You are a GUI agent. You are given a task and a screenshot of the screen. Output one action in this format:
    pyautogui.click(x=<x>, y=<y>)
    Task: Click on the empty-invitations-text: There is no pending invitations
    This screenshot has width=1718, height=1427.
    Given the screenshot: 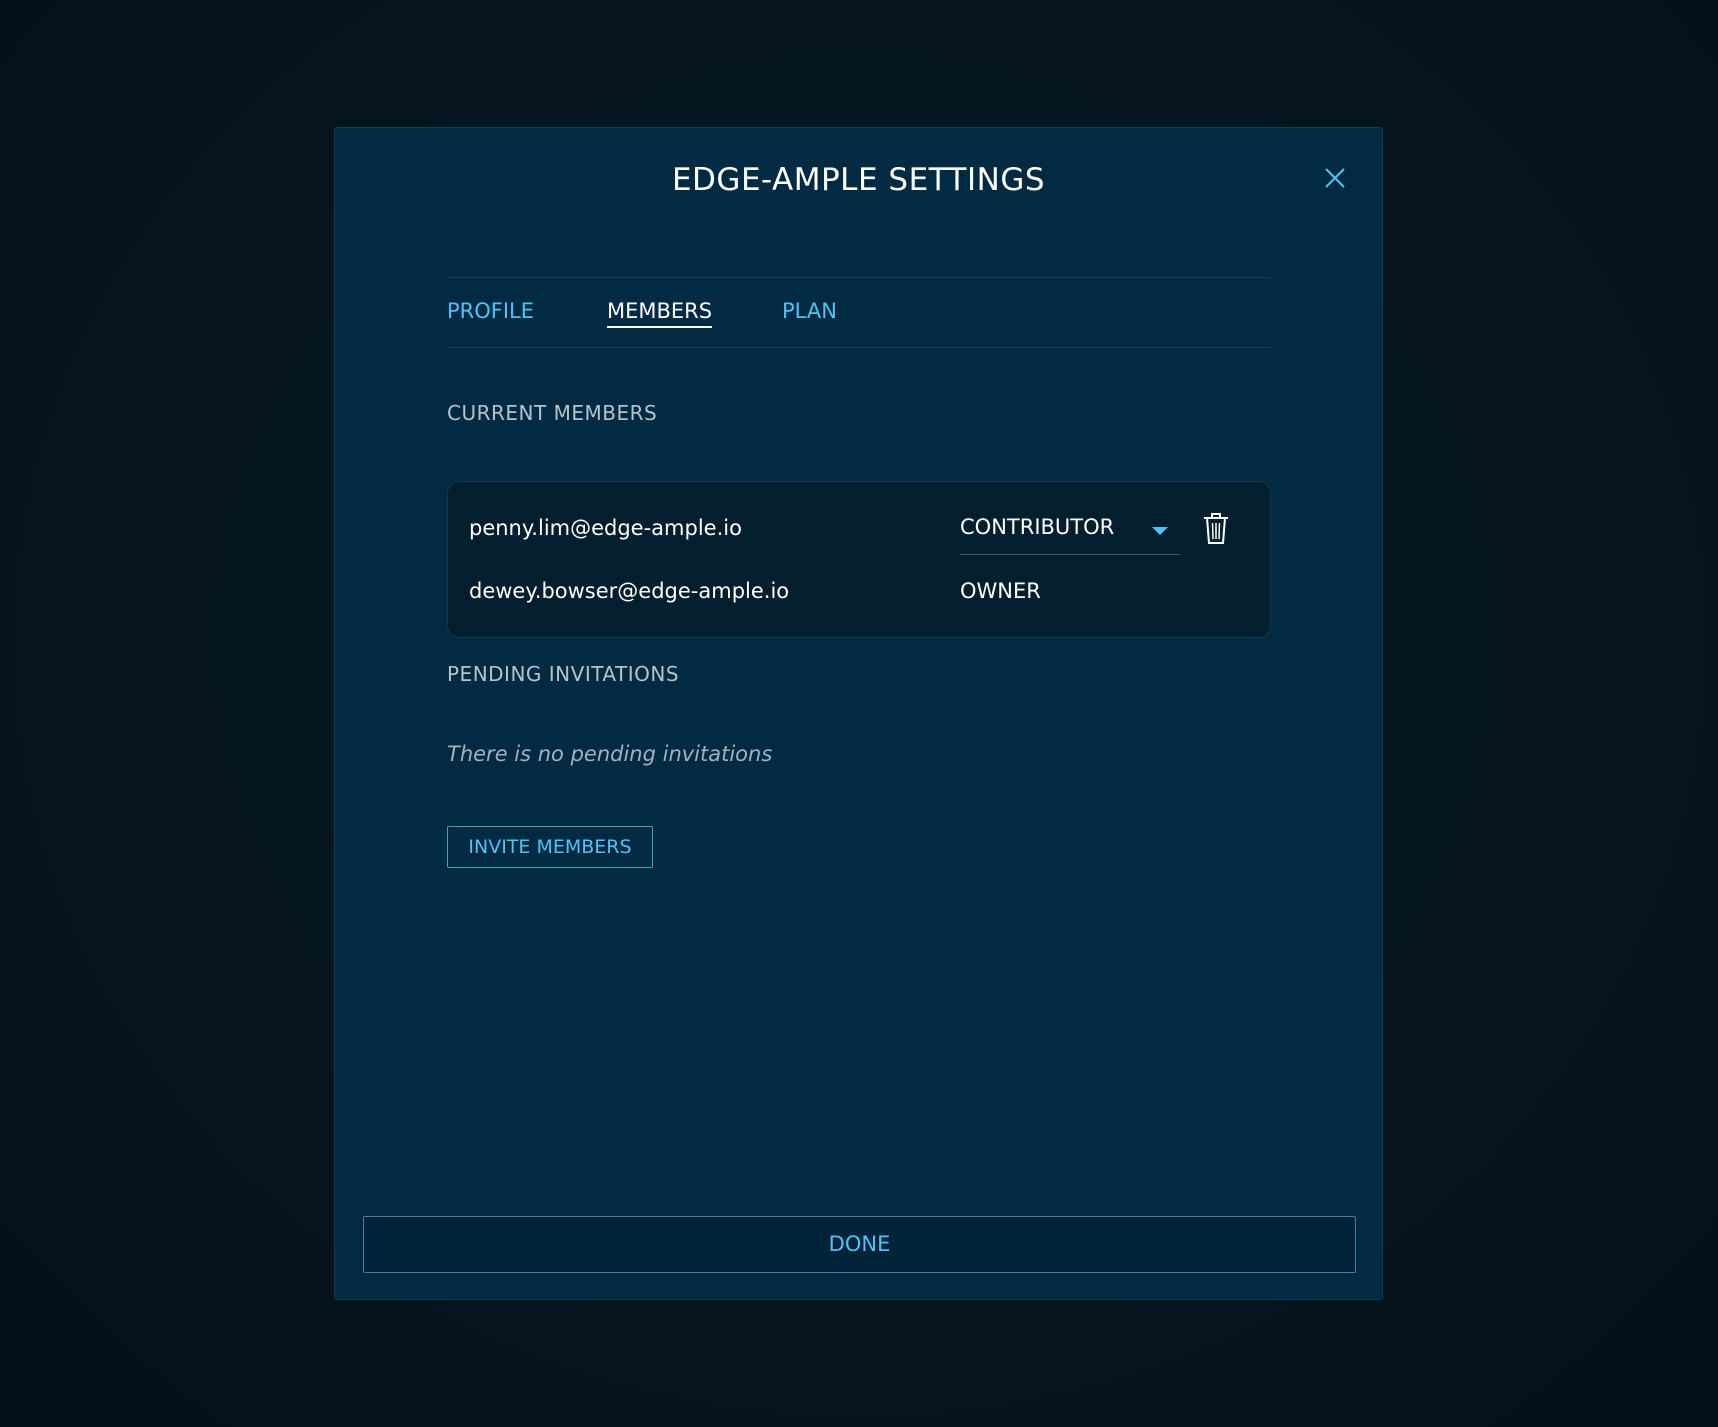 What is the action you would take?
    pyautogui.click(x=610, y=754)
    